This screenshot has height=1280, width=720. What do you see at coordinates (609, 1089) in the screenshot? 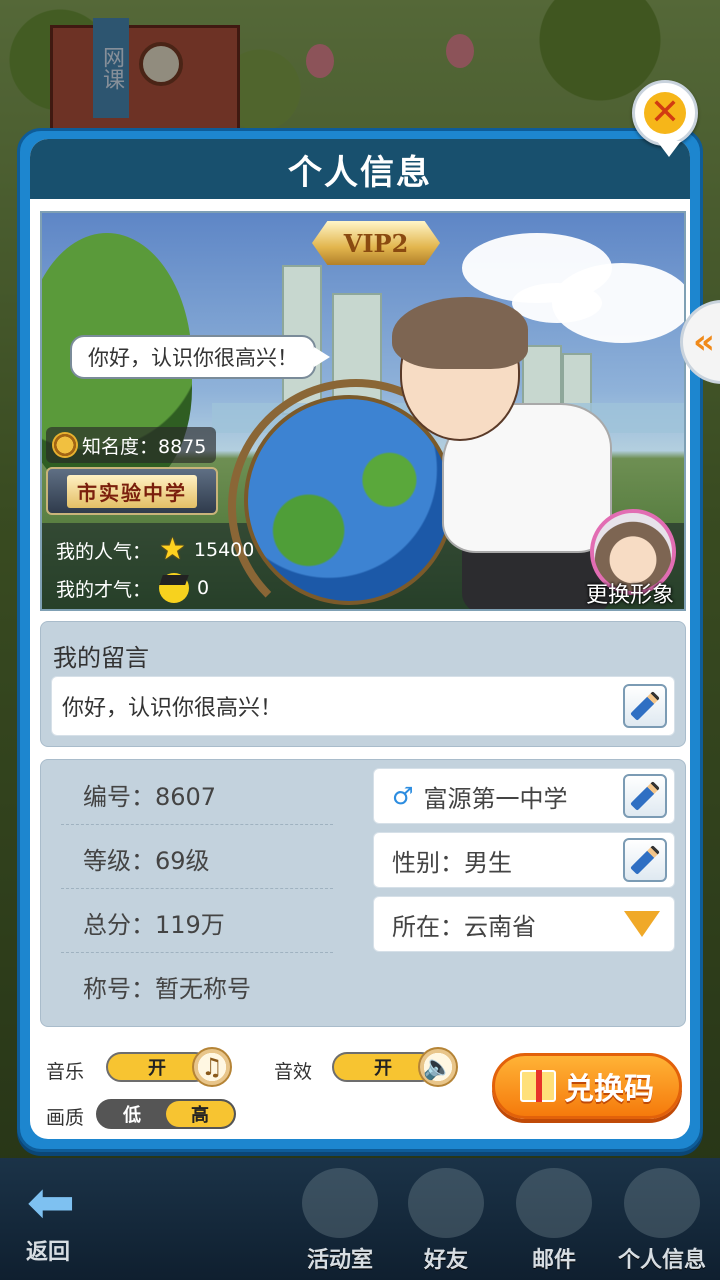
I see `redeem-code-label: 兑换码` at bounding box center [609, 1089].